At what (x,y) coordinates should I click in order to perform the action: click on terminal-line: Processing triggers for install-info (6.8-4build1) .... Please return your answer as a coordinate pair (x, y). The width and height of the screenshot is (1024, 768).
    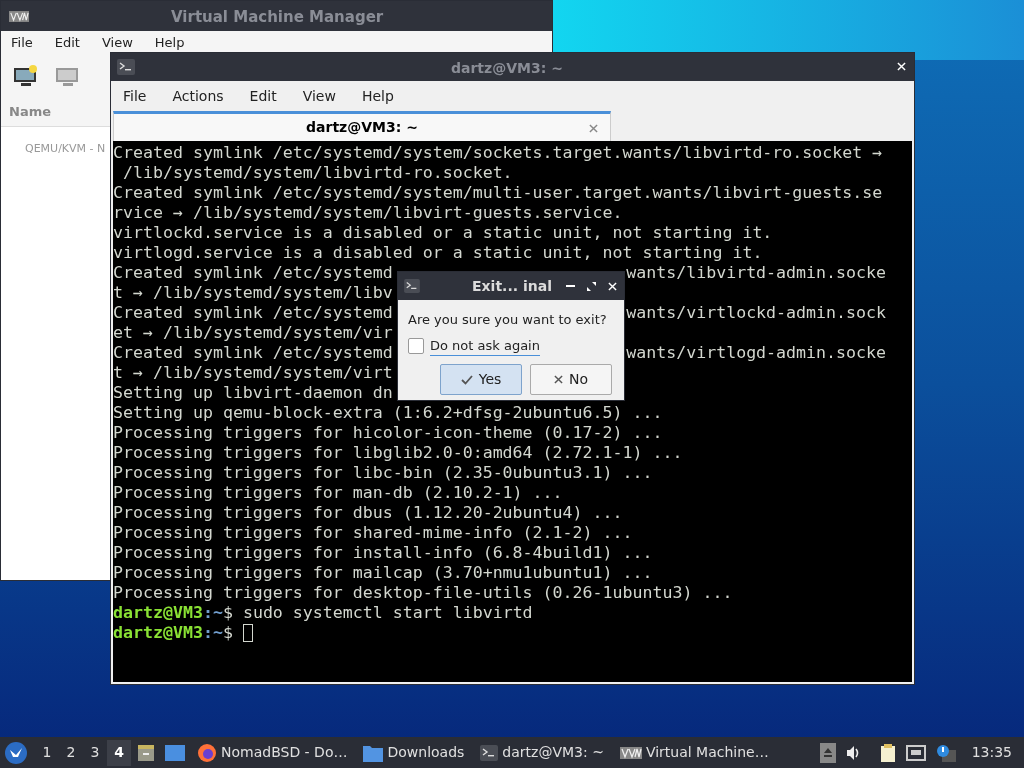
    Looking at the image, I should click on (383, 553).